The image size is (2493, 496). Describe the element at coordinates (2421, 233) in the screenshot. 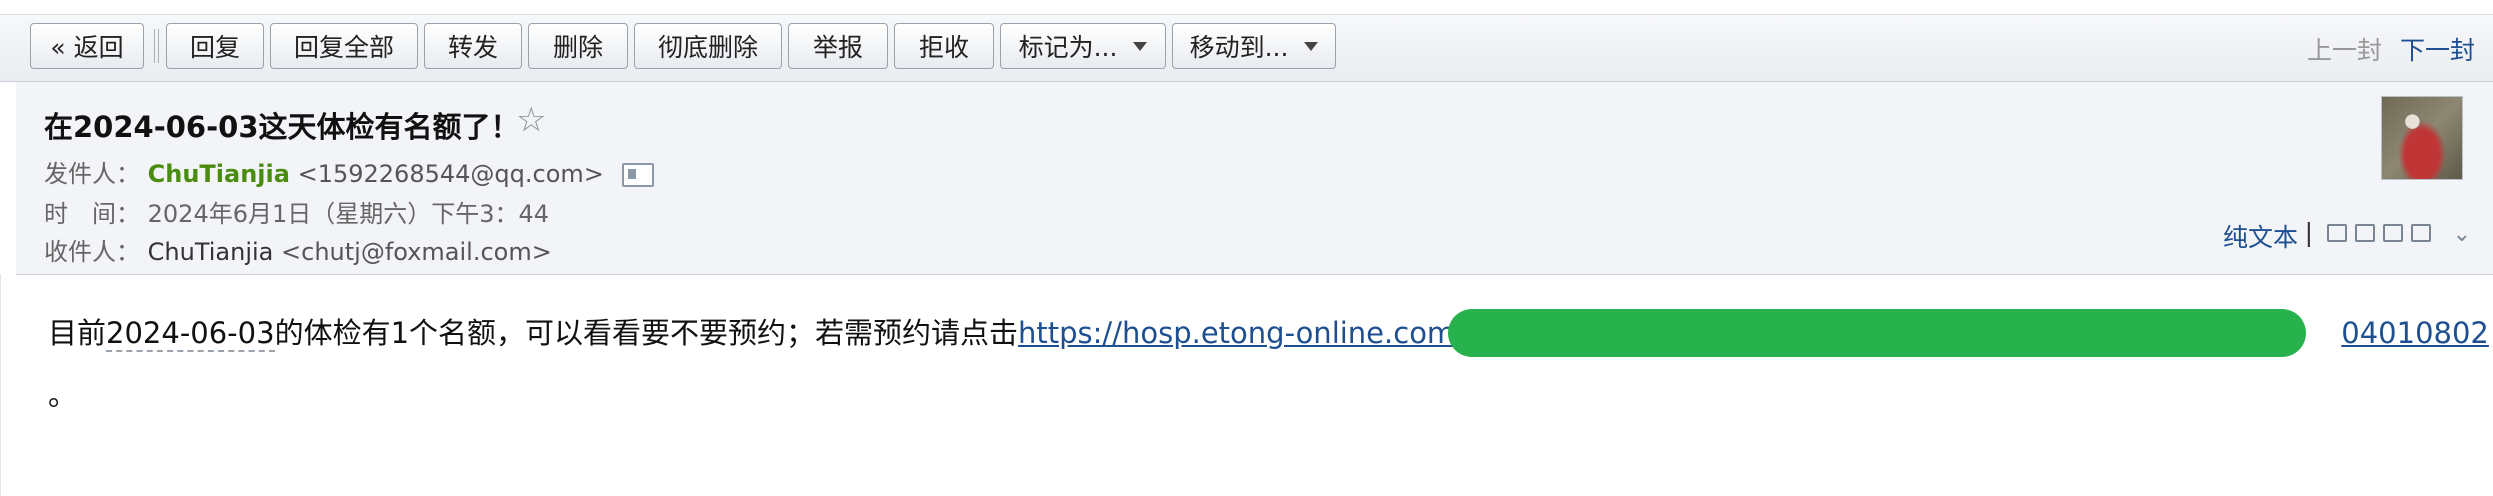

I see `print-icon` at that location.